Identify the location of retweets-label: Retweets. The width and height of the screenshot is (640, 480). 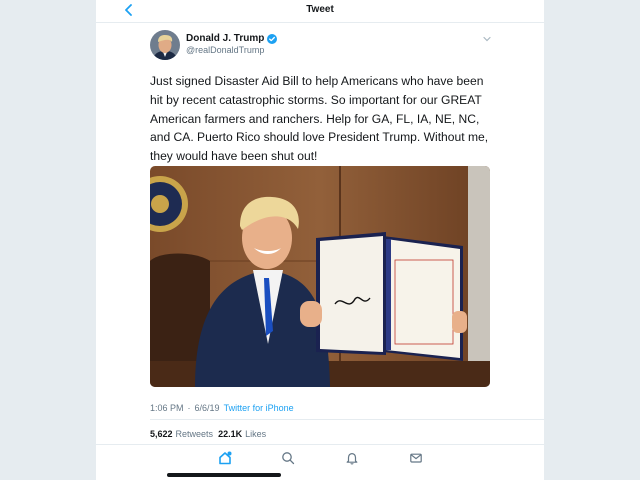
(194, 434).